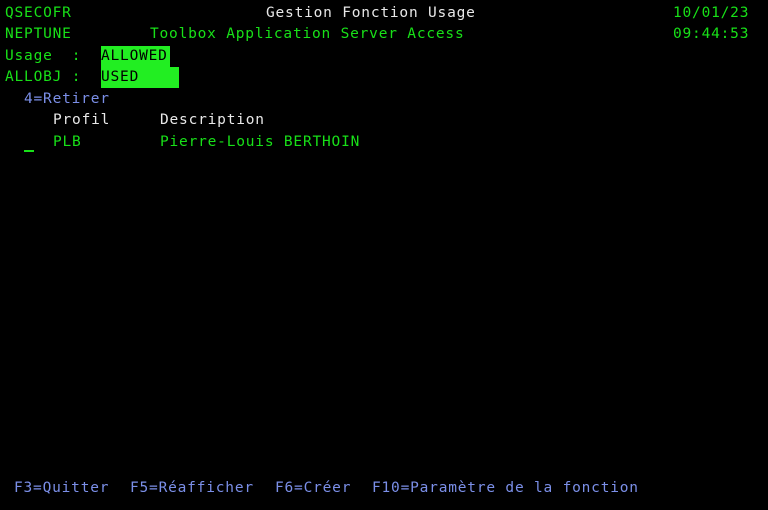 The height and width of the screenshot is (510, 768). I want to click on usage-field: ALLOWED, so click(135, 56).